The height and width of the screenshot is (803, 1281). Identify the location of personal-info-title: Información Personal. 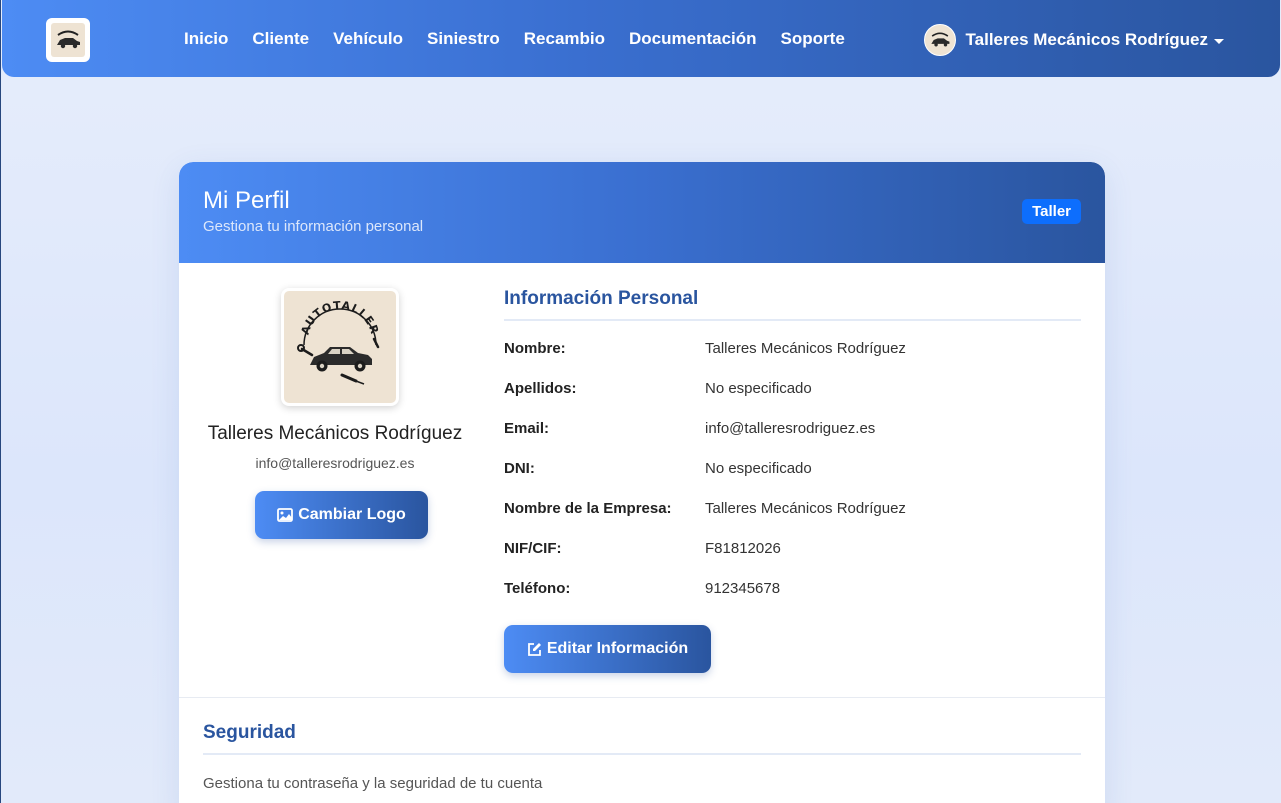
(601, 298).